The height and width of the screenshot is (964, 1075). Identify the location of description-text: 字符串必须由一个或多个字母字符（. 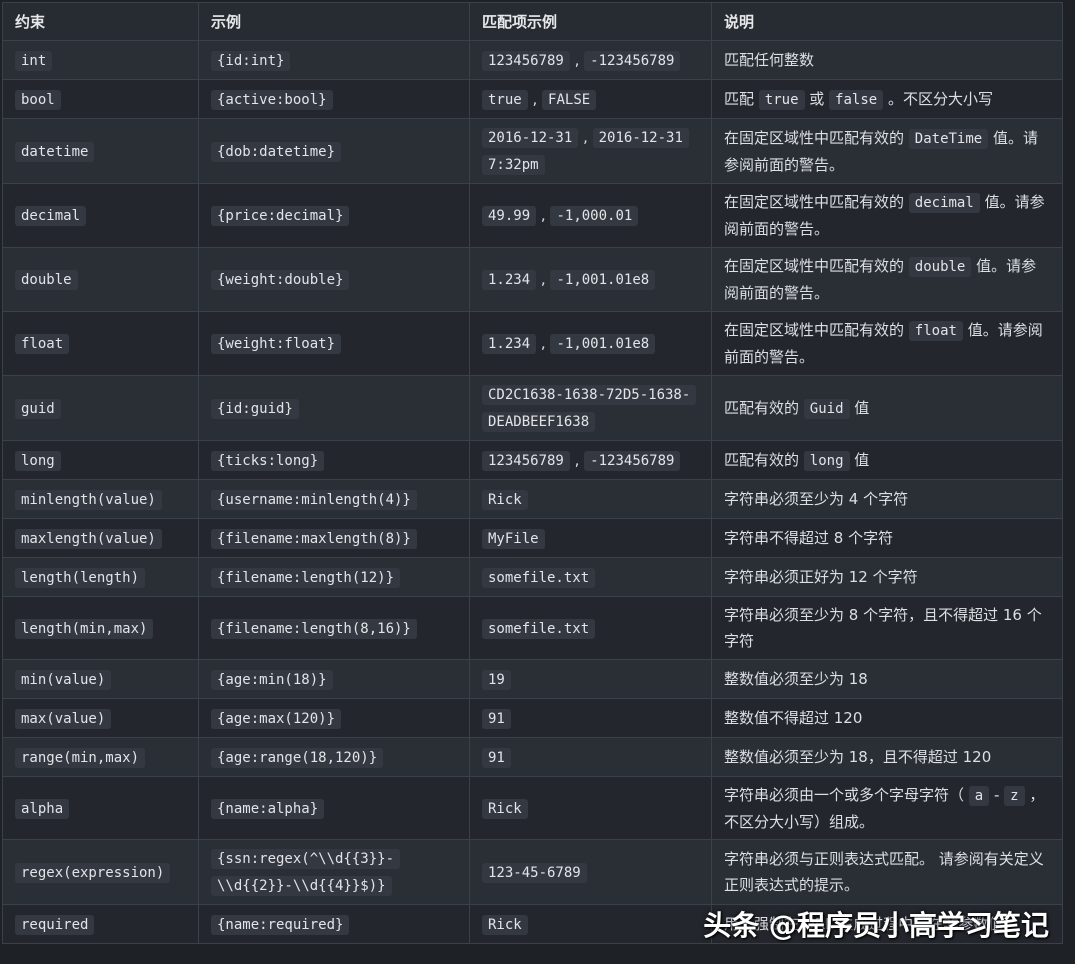
(846, 794).